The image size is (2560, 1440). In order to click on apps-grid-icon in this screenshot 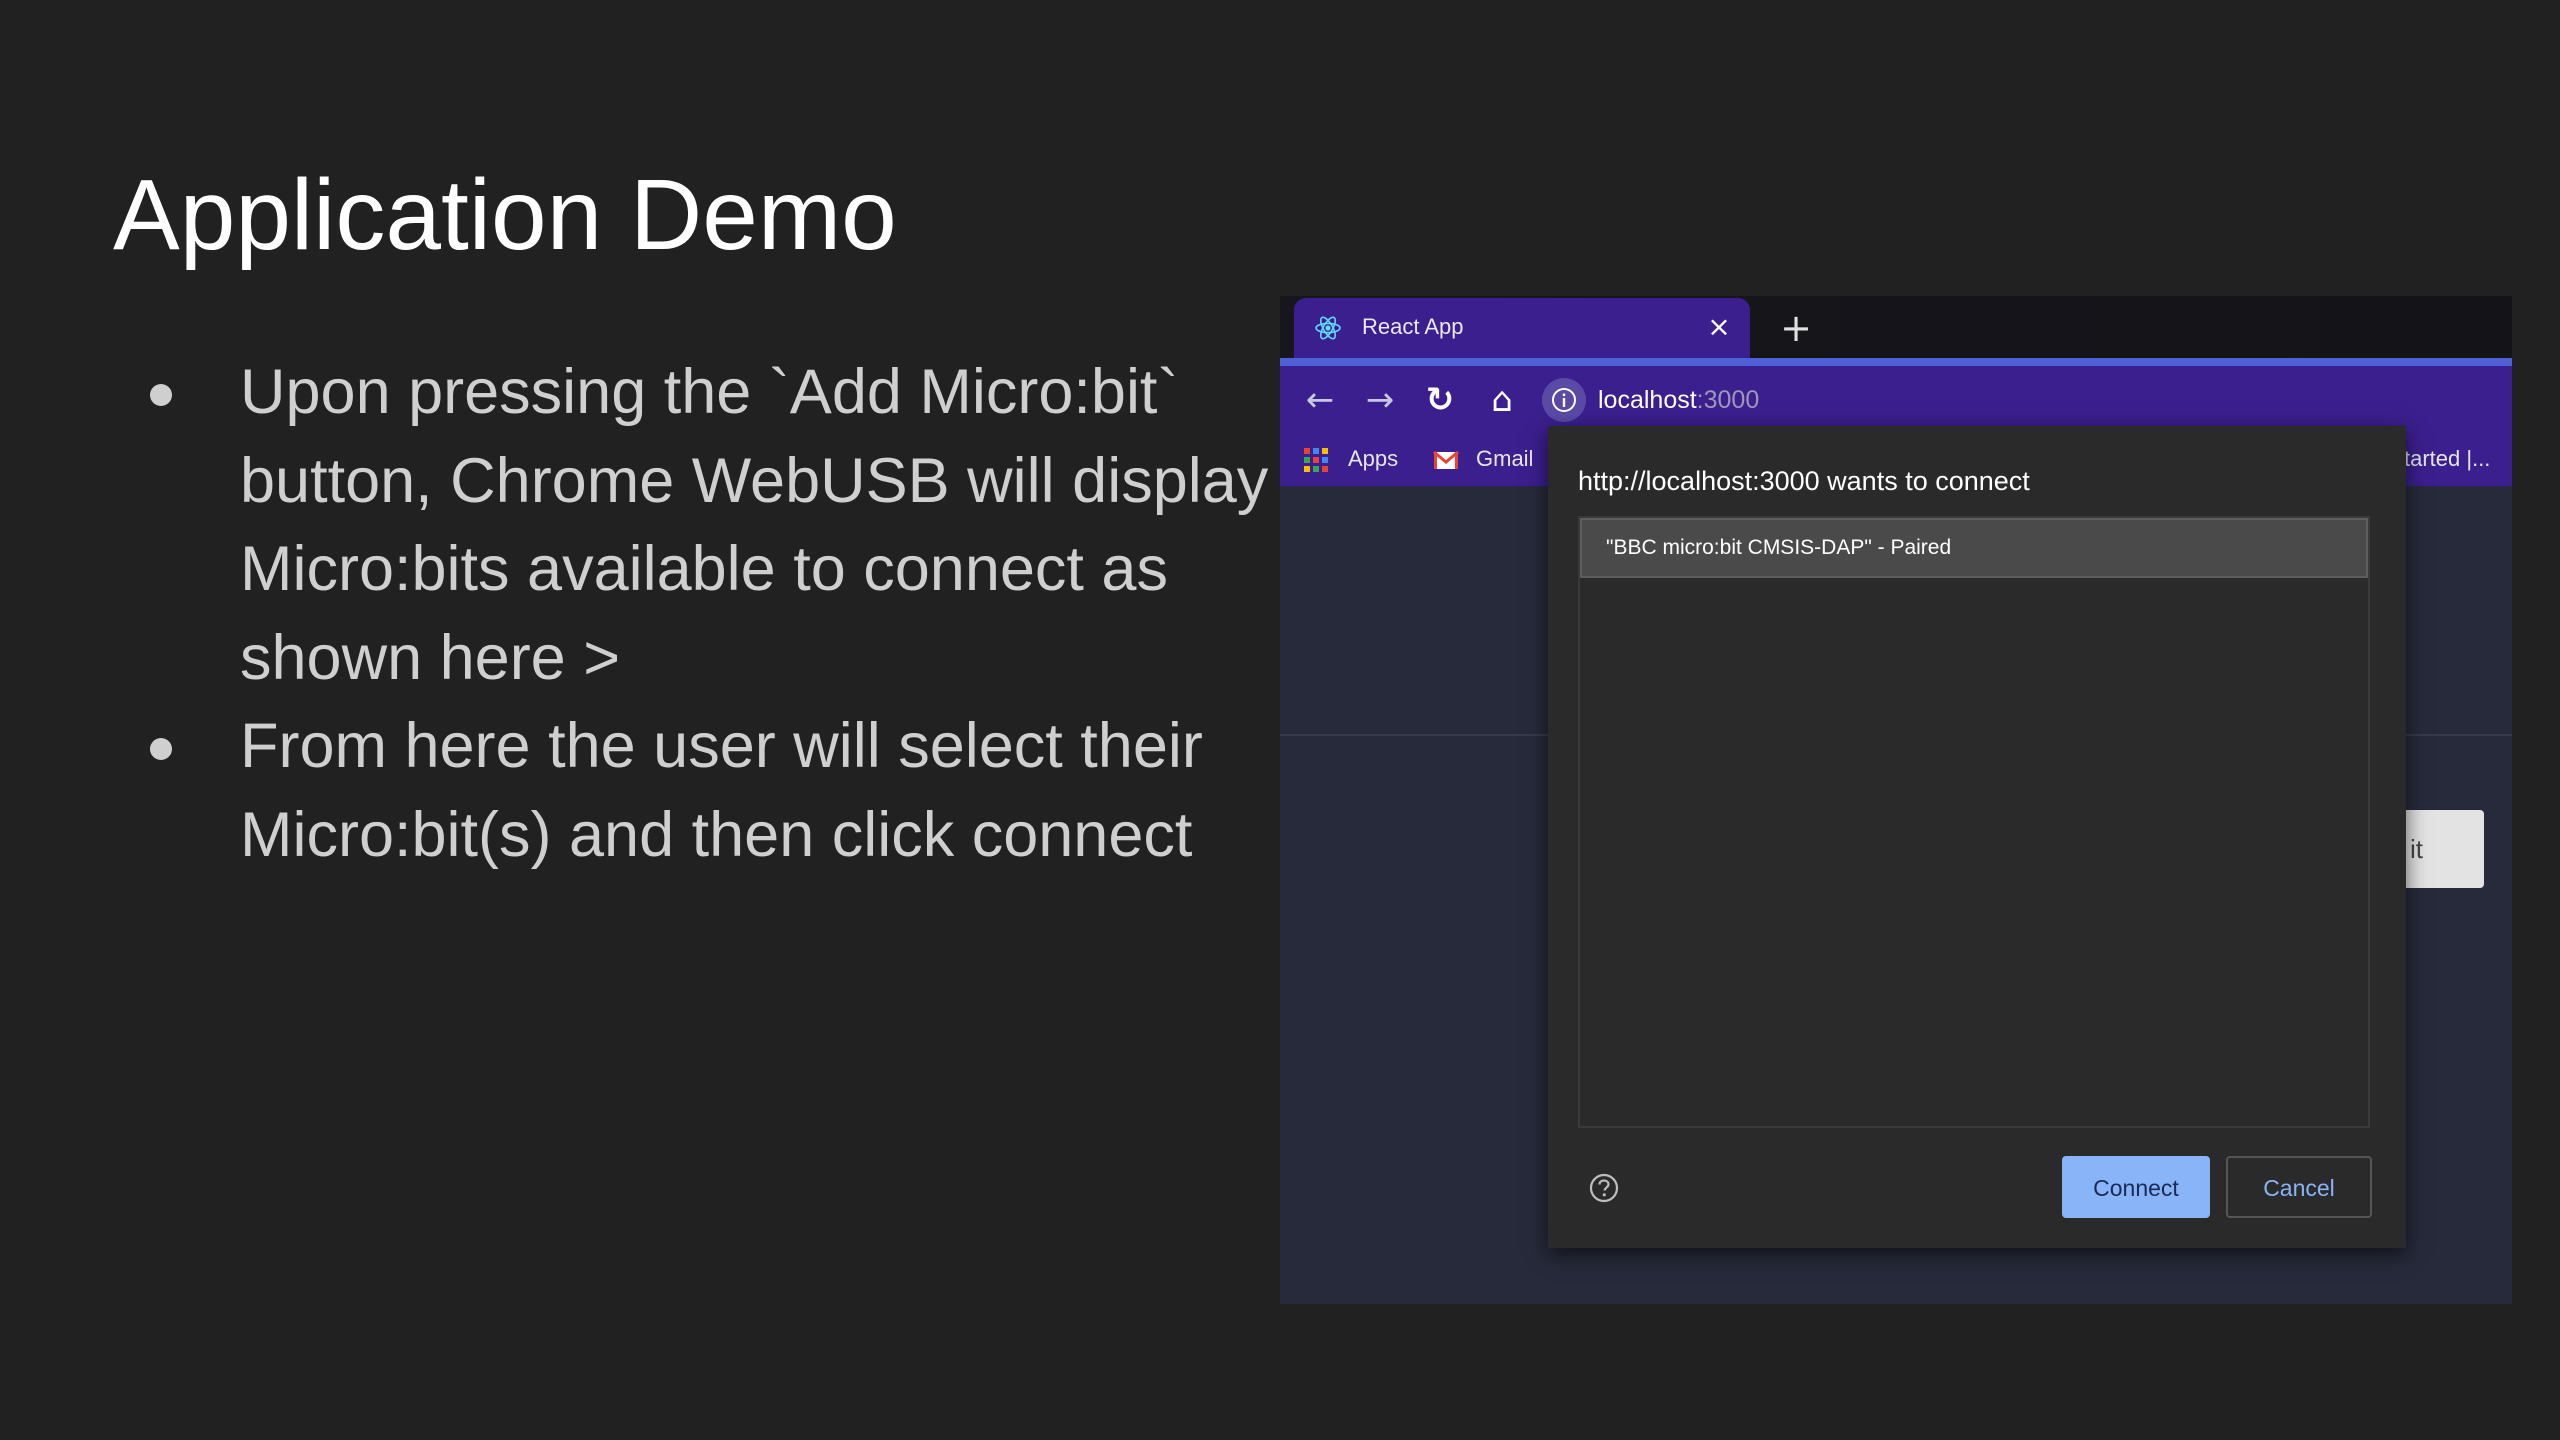, I will do `click(1316, 460)`.